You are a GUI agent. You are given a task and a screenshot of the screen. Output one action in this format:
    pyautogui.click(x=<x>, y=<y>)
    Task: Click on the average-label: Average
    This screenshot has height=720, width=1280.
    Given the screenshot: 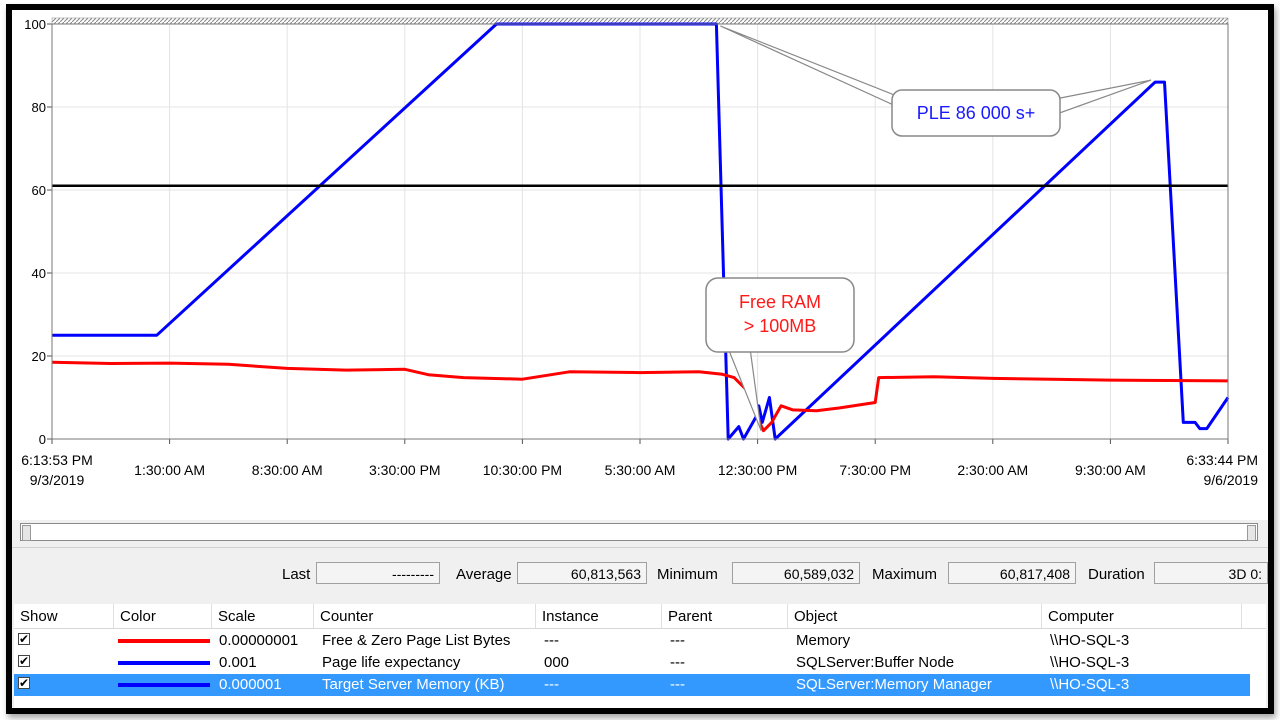 What is the action you would take?
    pyautogui.click(x=484, y=574)
    